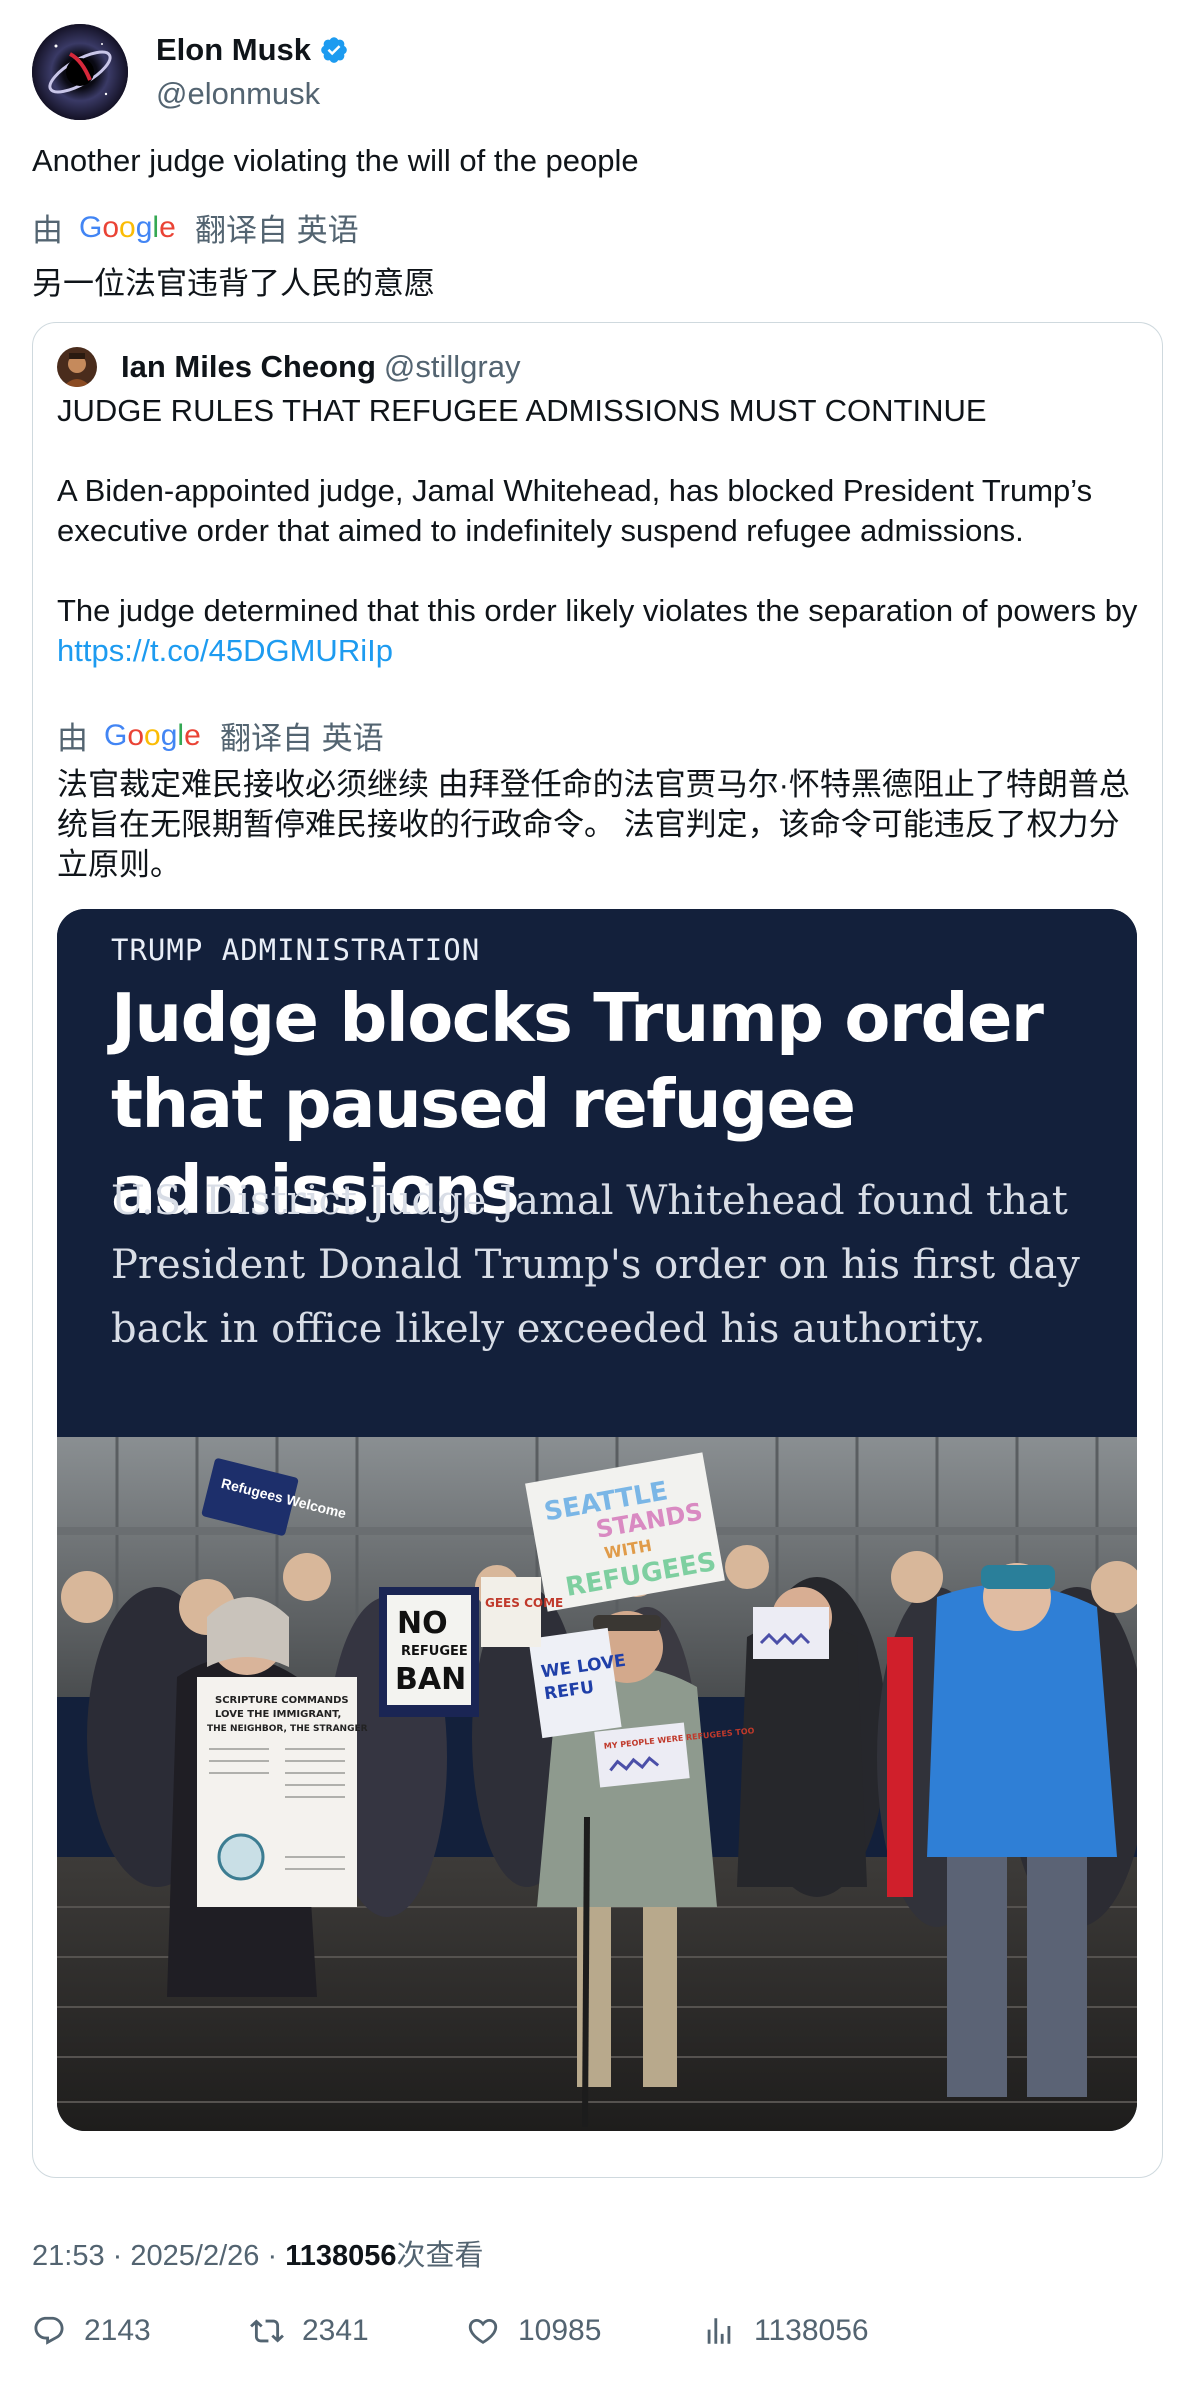 This screenshot has width=1196, height=2382. What do you see at coordinates (252, 94) in the screenshot?
I see `author-handle: @elonmusk` at bounding box center [252, 94].